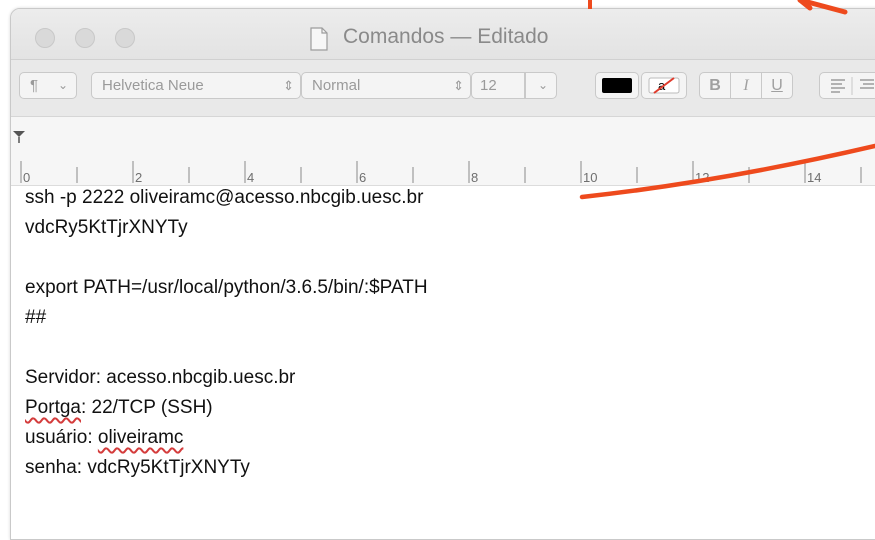  I want to click on font-family-popup: Helvetica Neue ⇕, so click(196, 85).